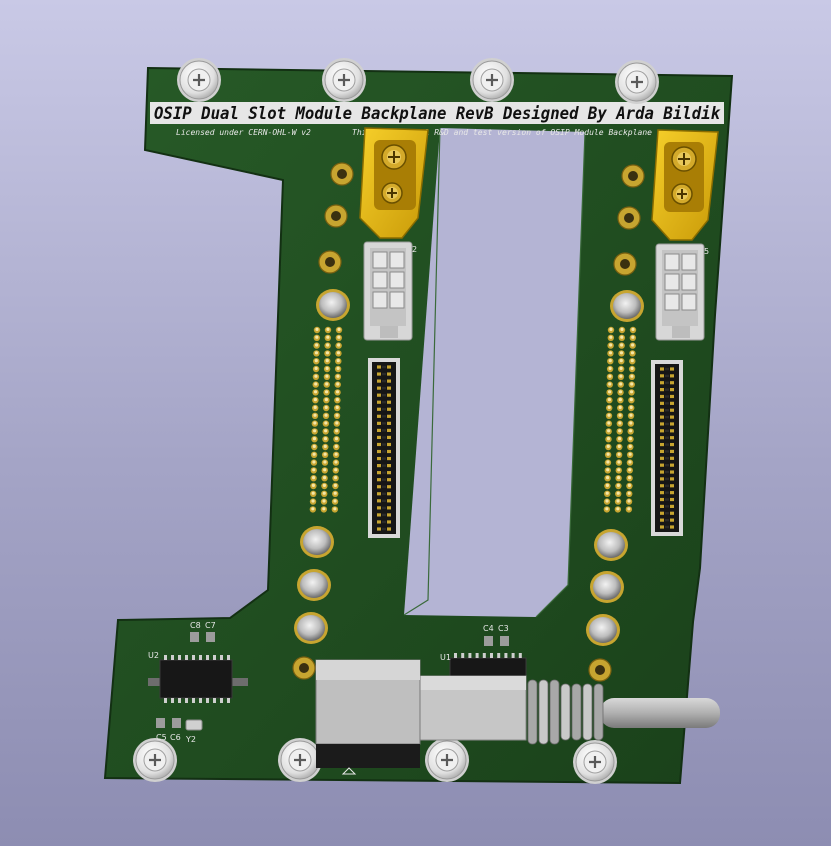  What do you see at coordinates (161, 737) in the screenshot?
I see `refdes-c5: C5` at bounding box center [161, 737].